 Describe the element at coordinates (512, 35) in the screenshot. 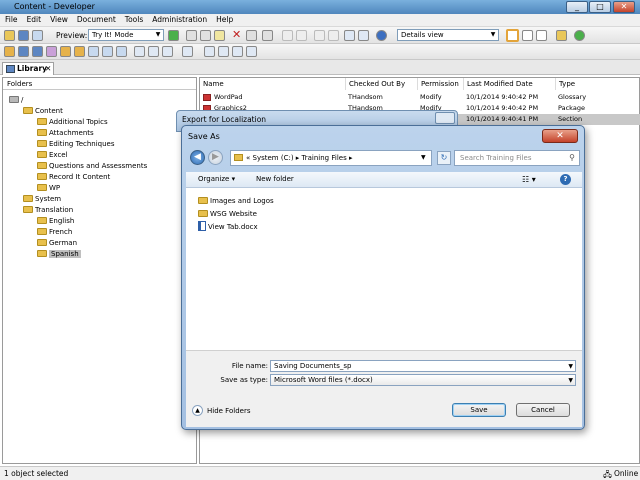

I see `details-view-icon` at that location.